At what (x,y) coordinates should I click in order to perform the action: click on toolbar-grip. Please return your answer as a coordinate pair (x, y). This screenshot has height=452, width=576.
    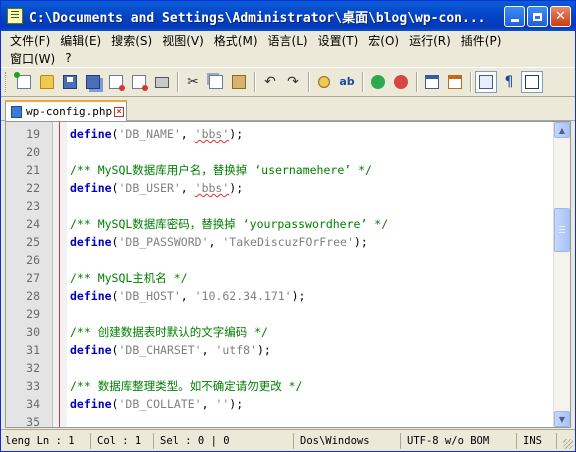
    Looking at the image, I should click on (7, 82).